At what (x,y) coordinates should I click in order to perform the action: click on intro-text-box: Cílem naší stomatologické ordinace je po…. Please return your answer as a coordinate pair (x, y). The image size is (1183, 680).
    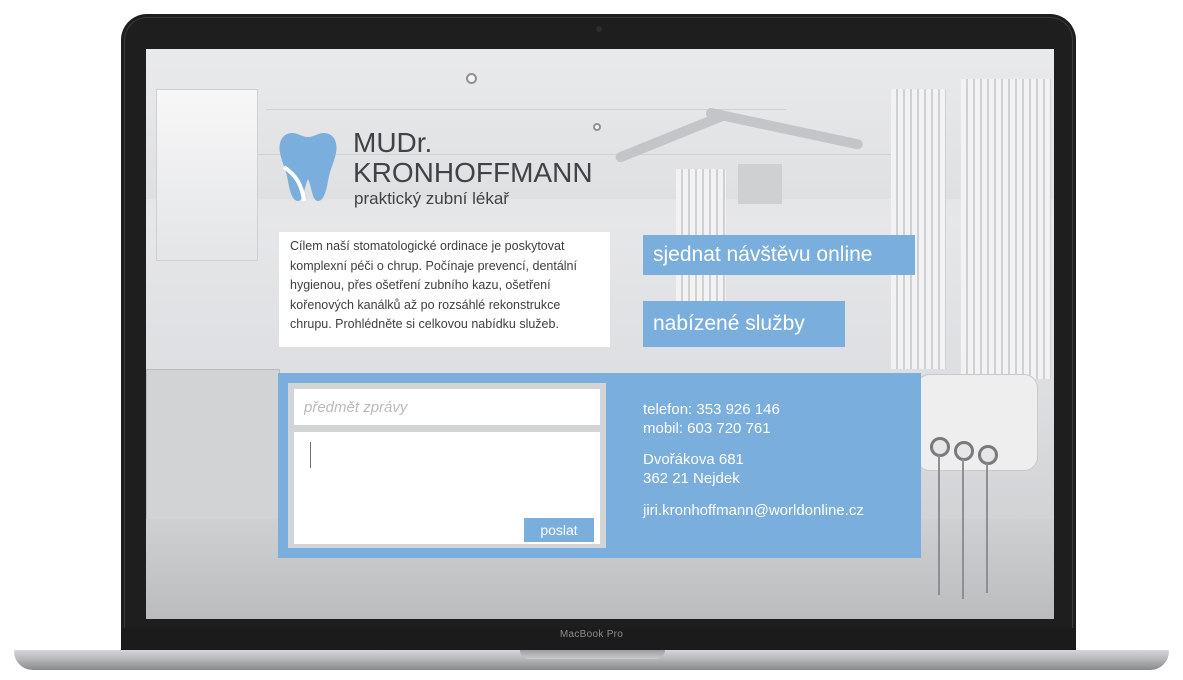
    Looking at the image, I should click on (444, 289).